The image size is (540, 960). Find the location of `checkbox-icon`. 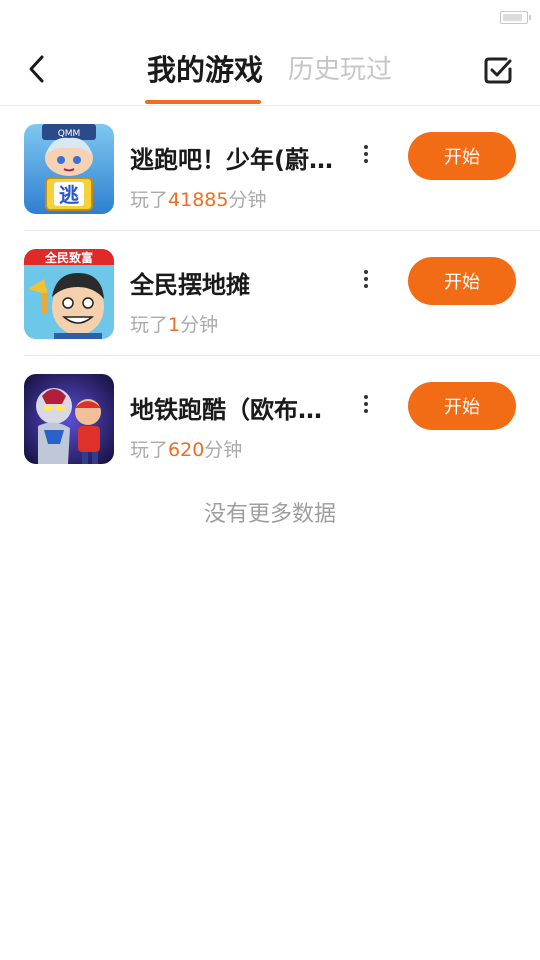

checkbox-icon is located at coordinates (498, 70).